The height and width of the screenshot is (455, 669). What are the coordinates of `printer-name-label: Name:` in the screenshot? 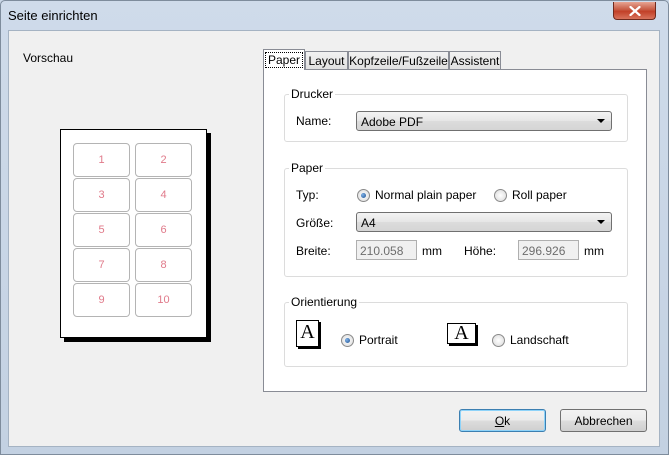 It's located at (314, 121).